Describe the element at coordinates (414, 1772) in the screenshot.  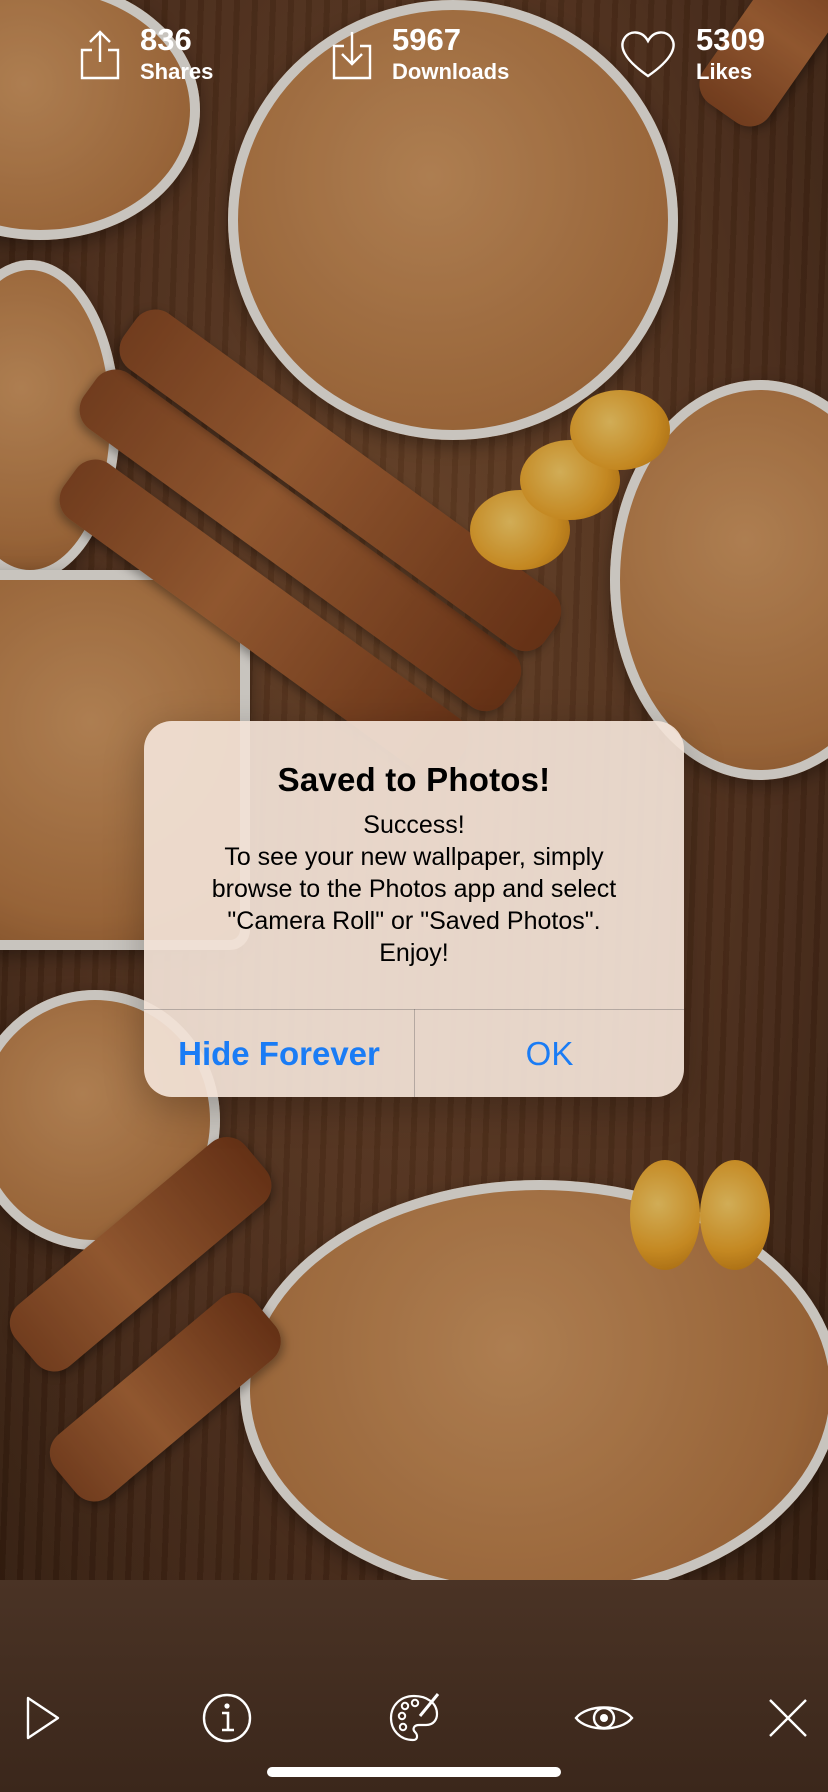
I see `home-indicator` at that location.